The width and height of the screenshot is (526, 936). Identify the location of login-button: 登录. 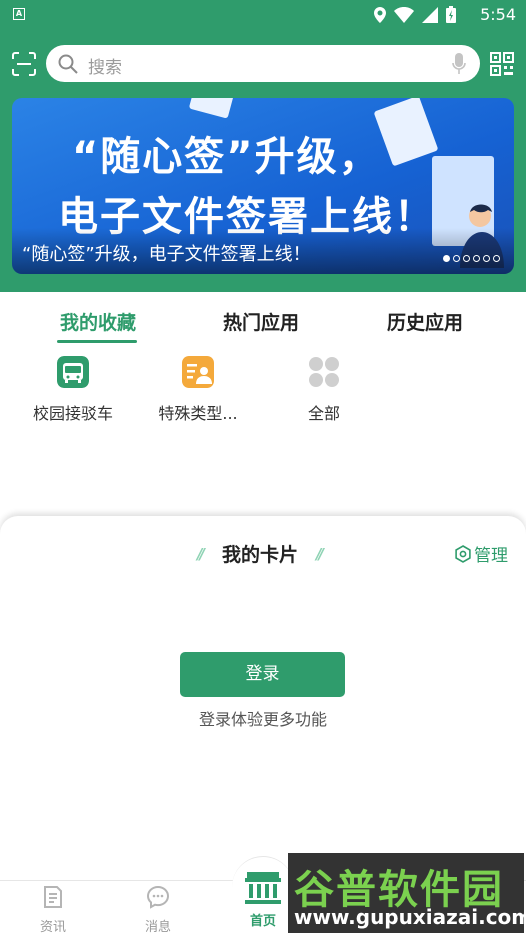
(262, 674).